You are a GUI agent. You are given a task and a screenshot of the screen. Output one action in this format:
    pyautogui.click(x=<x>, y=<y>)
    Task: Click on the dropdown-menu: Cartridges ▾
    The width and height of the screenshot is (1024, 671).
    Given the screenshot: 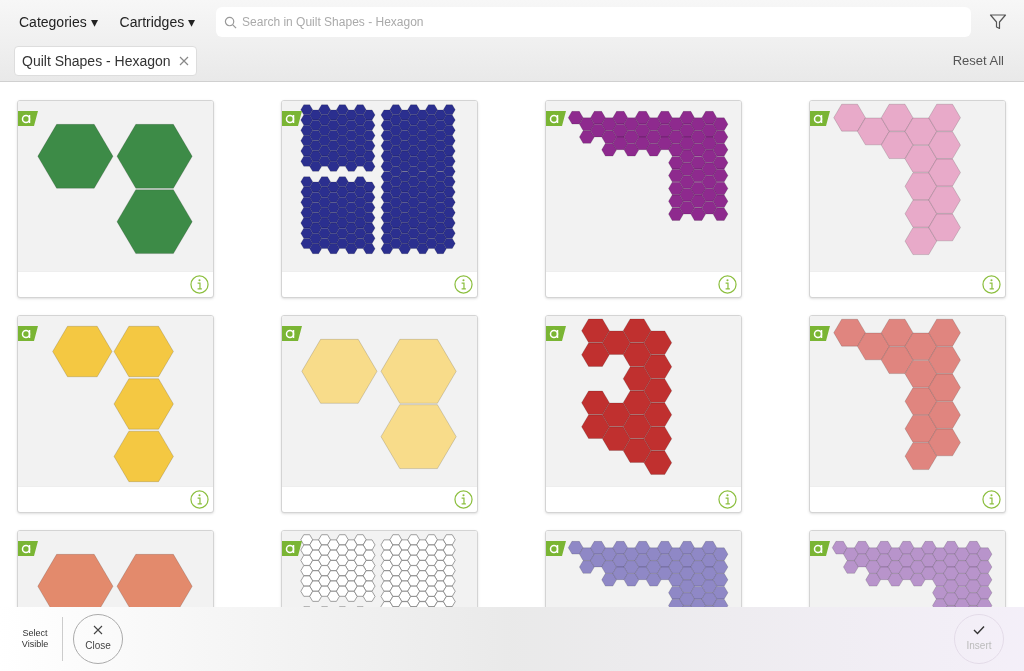 What is the action you would take?
    pyautogui.click(x=157, y=22)
    